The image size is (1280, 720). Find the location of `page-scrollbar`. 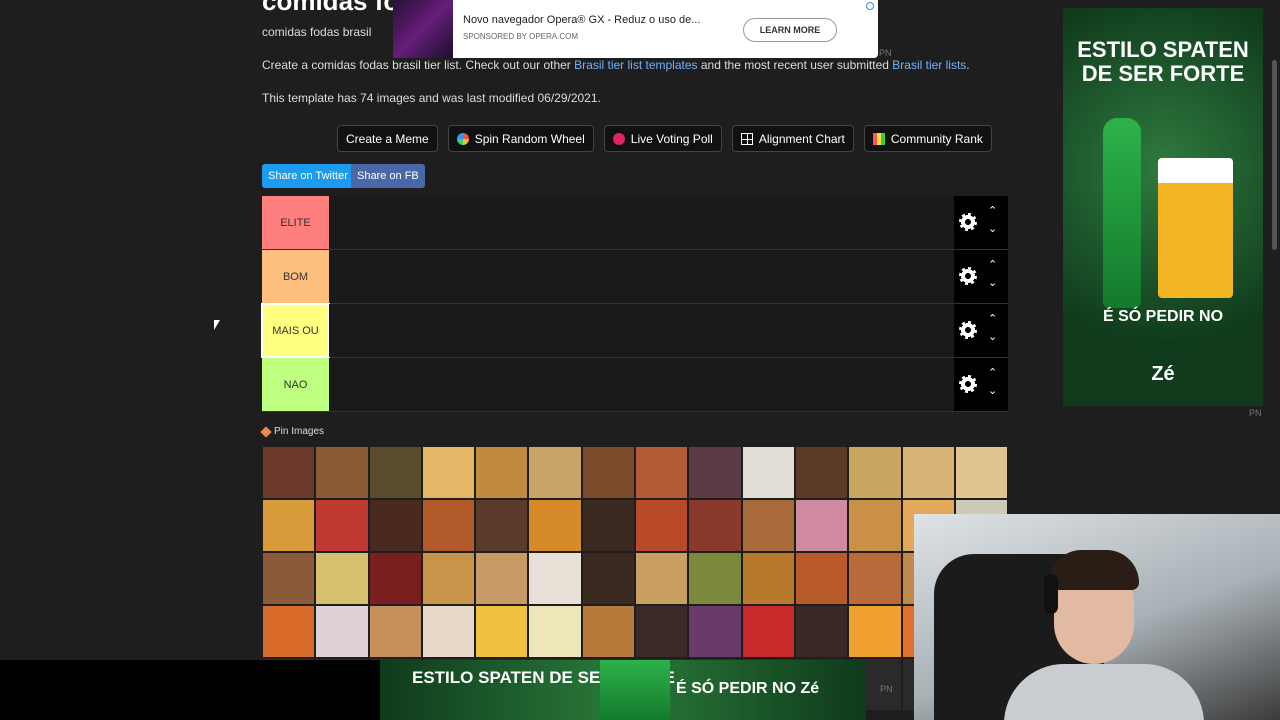

page-scrollbar is located at coordinates (1274, 155).